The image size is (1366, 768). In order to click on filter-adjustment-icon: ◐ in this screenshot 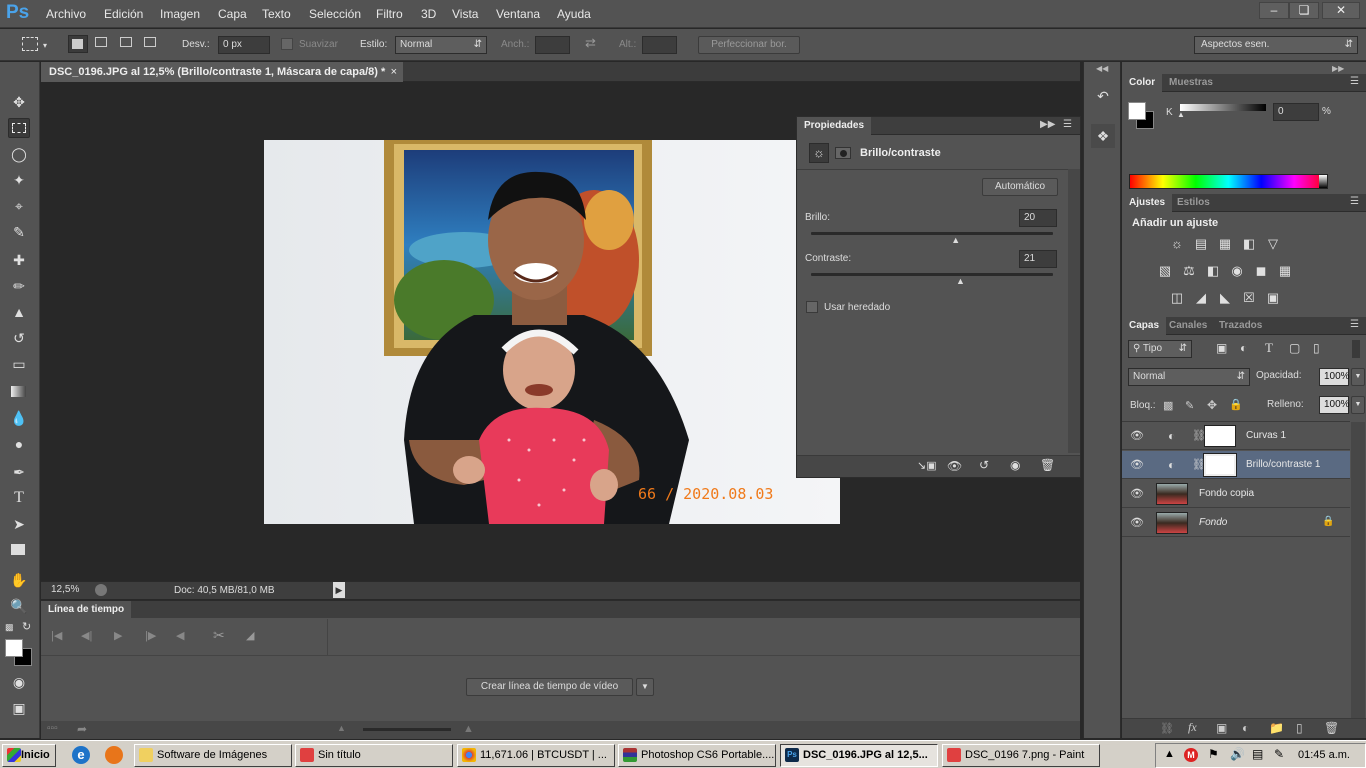, I will do `click(1243, 348)`.